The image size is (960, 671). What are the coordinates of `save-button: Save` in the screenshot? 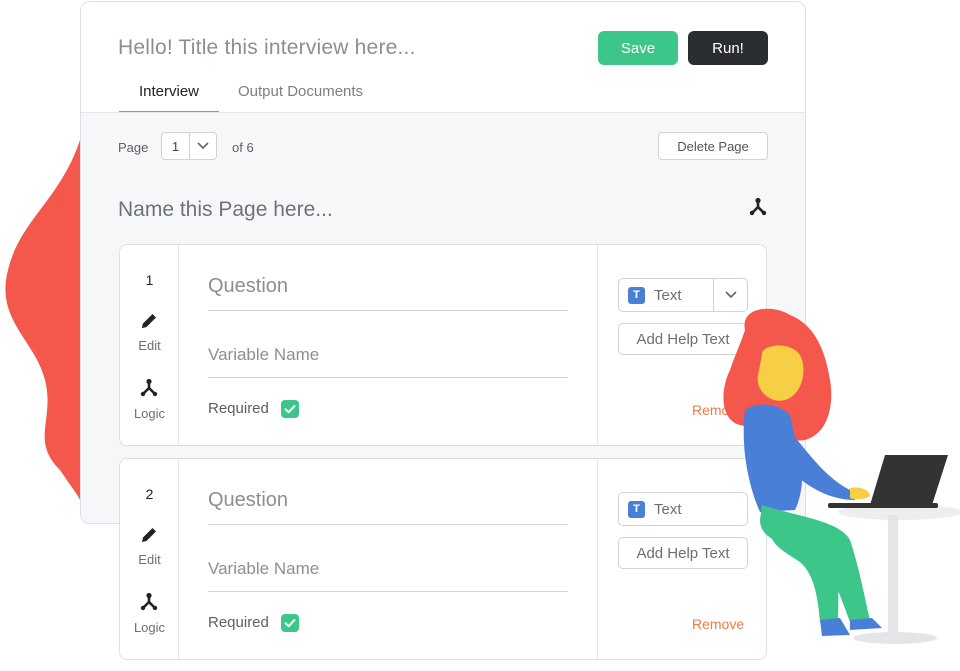 It's located at (638, 48).